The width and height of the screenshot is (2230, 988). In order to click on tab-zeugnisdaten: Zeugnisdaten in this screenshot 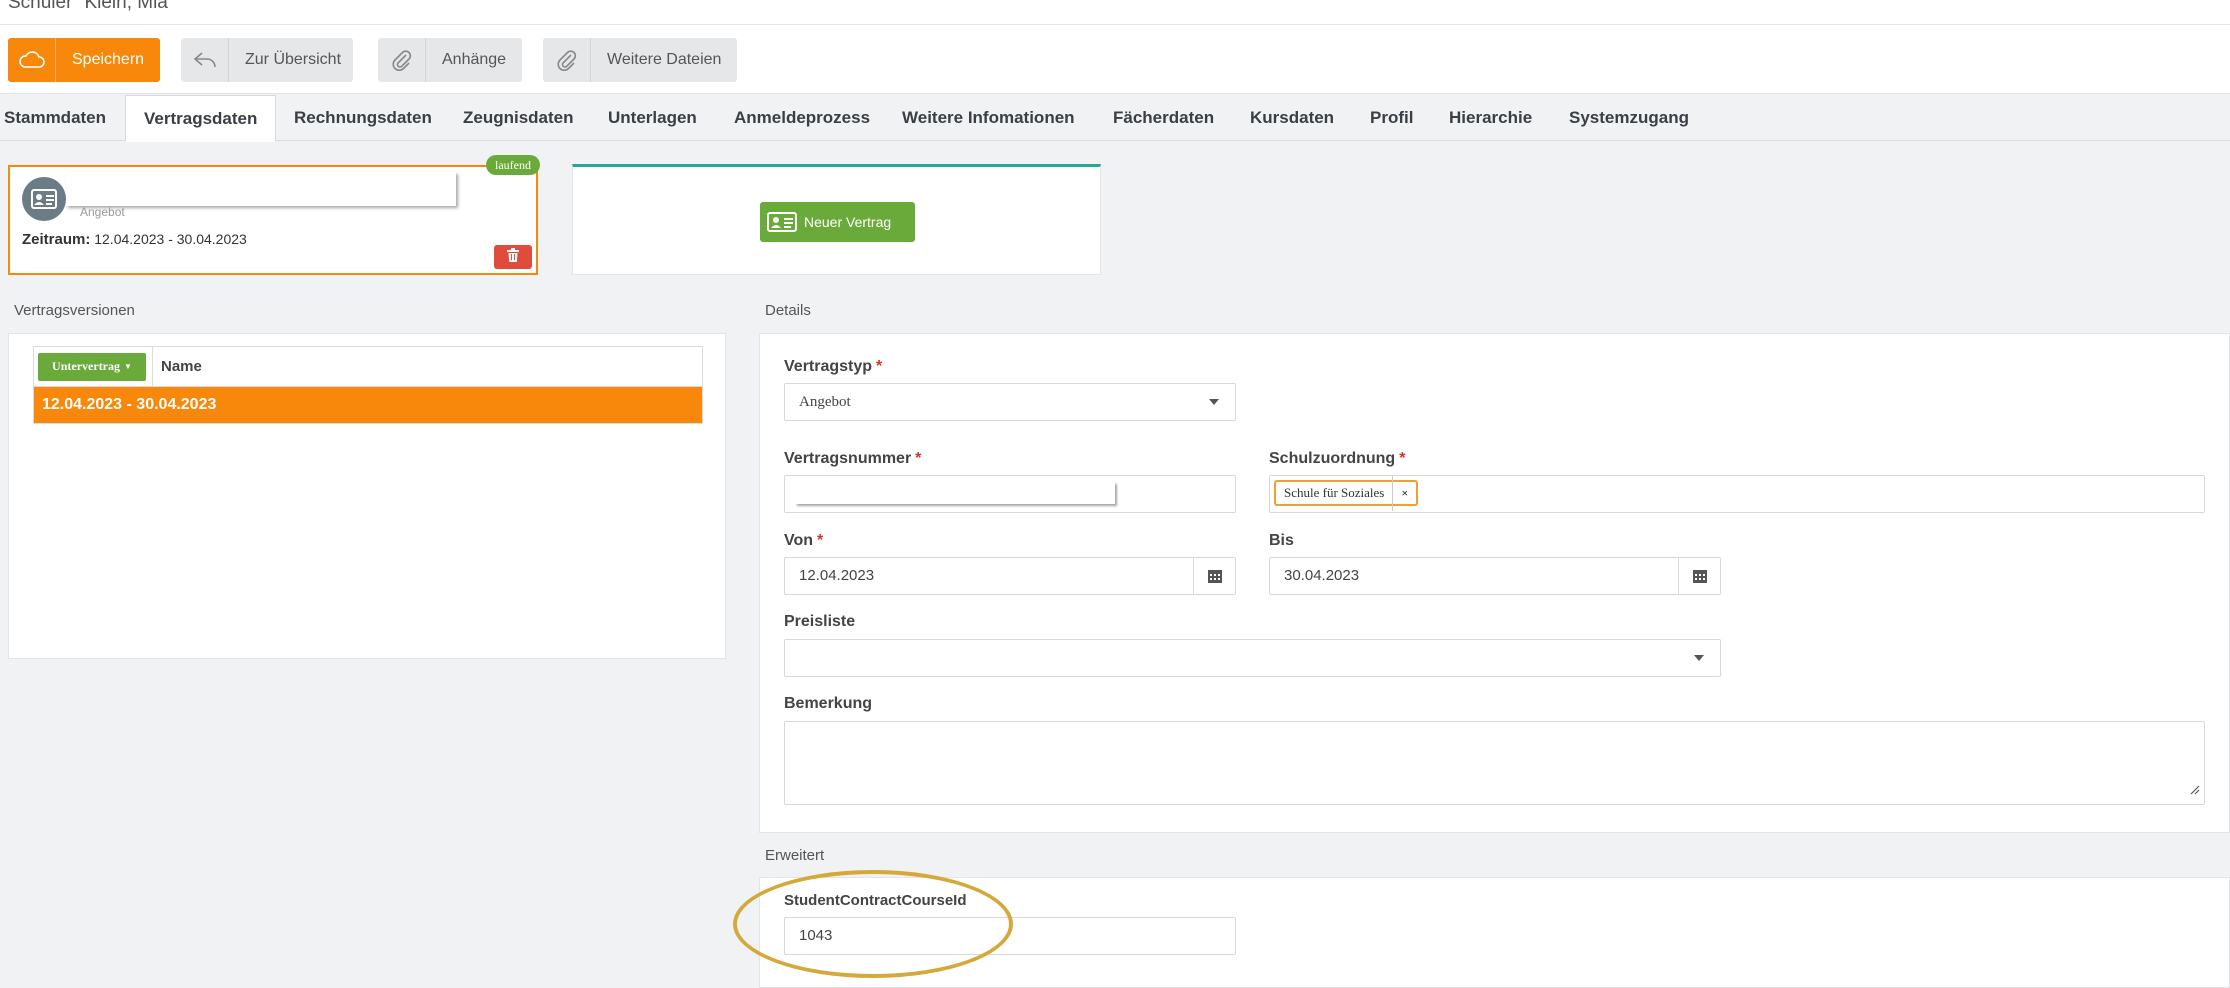, I will do `click(518, 118)`.